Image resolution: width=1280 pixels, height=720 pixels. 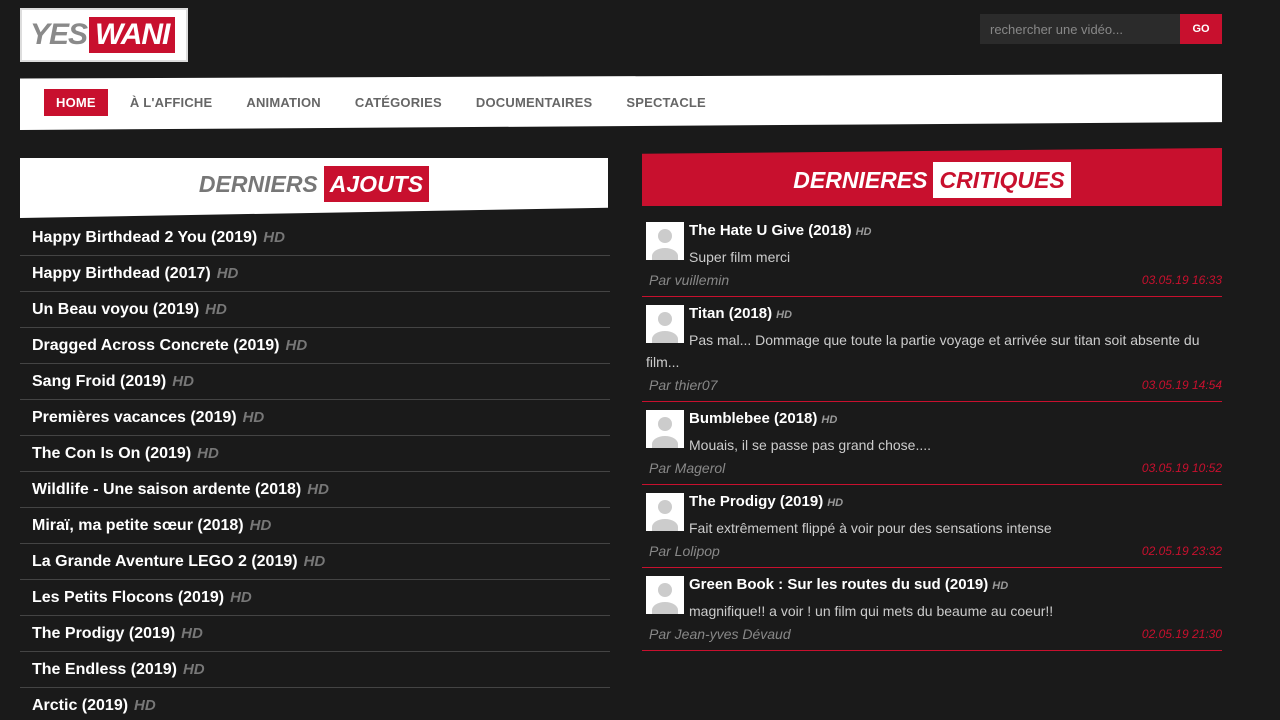 What do you see at coordinates (753, 418) in the screenshot?
I see `review-movie-title: Bumblebee (2018)` at bounding box center [753, 418].